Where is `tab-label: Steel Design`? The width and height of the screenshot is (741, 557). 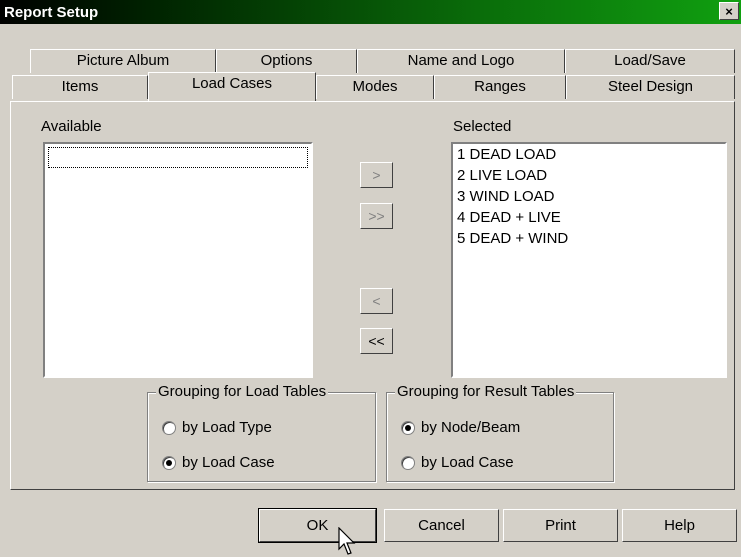
tab-label: Steel Design is located at coordinates (650, 86).